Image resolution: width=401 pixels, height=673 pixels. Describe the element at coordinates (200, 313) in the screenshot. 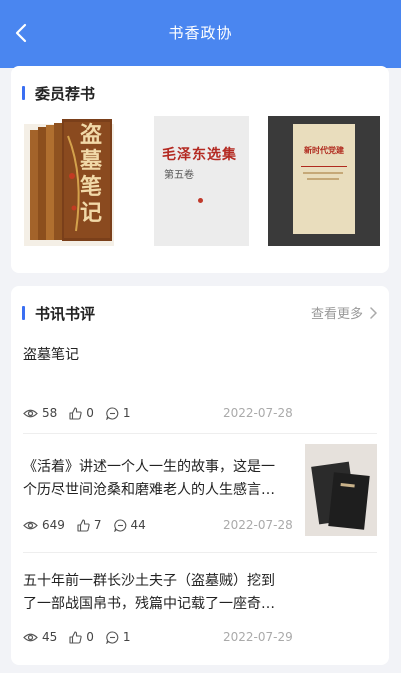

I see `reviews-header: 书讯书评 查看更多` at that location.